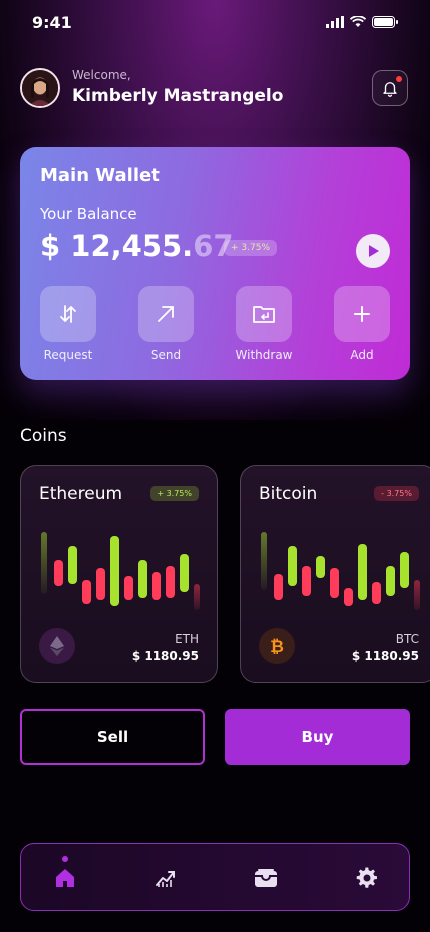  Describe the element at coordinates (43, 436) in the screenshot. I see `coins-section-title: Coins` at that location.